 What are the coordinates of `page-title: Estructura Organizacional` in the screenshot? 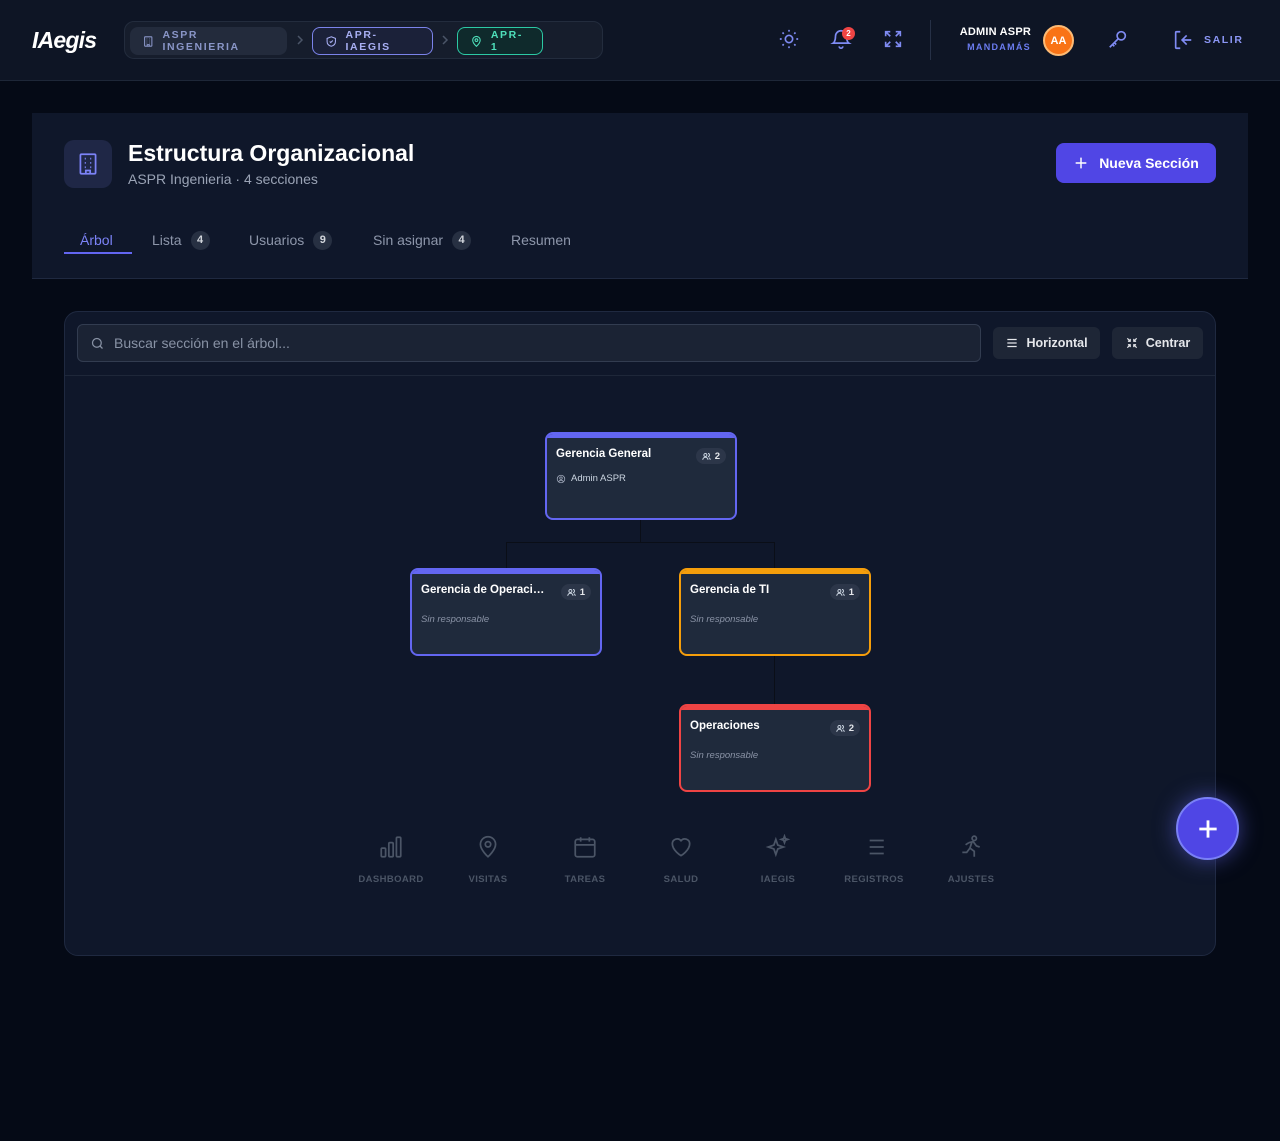 It's located at (271, 153).